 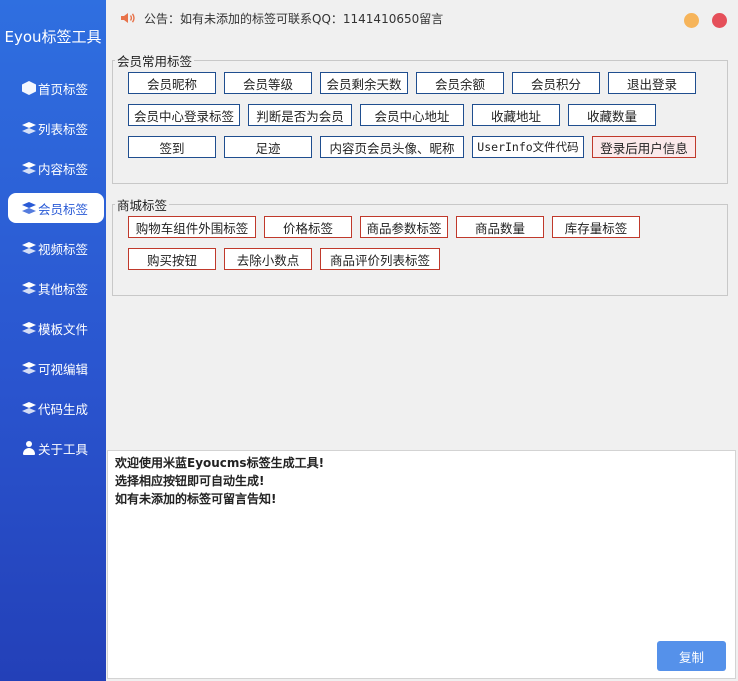 I want to click on notice-text: 公告：如有未添加的标签可联系QQ：1141410650留言, so click(x=294, y=19).